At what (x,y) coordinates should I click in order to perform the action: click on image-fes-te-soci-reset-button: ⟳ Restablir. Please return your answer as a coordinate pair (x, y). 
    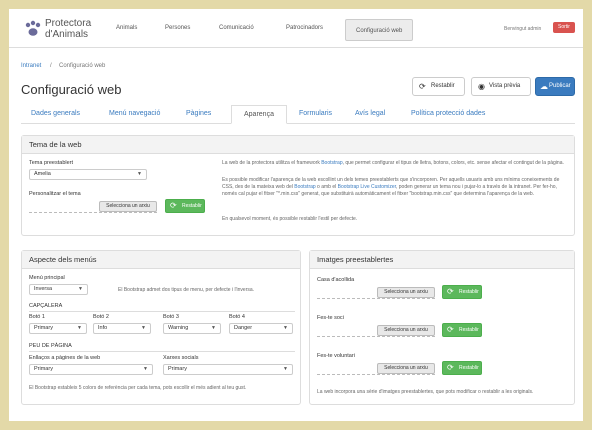
    Looking at the image, I should click on (462, 330).